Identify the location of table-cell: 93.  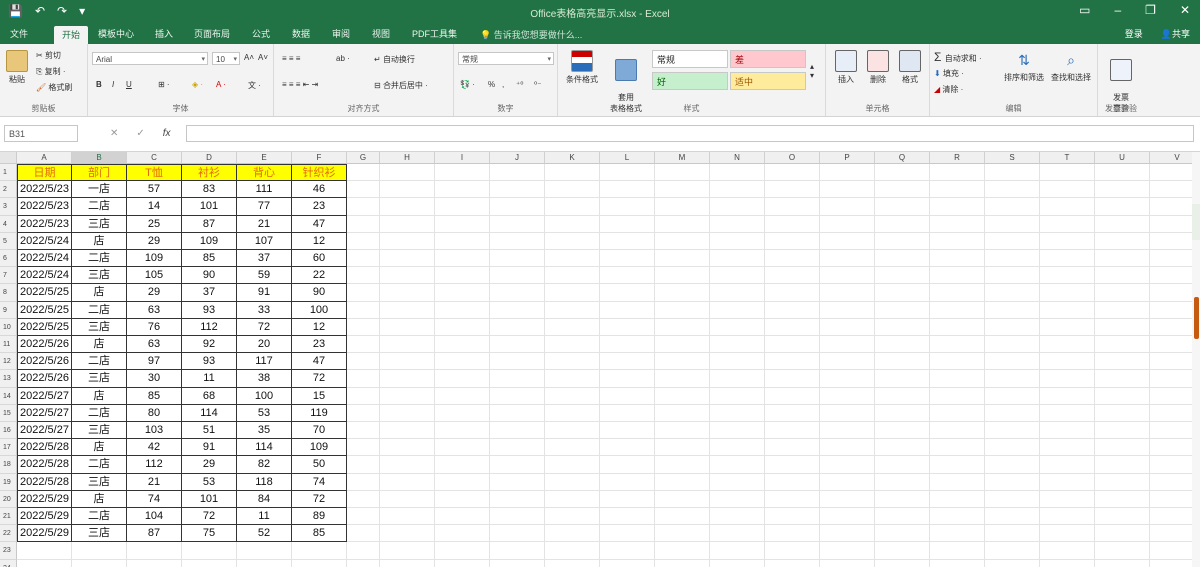
(209, 310).